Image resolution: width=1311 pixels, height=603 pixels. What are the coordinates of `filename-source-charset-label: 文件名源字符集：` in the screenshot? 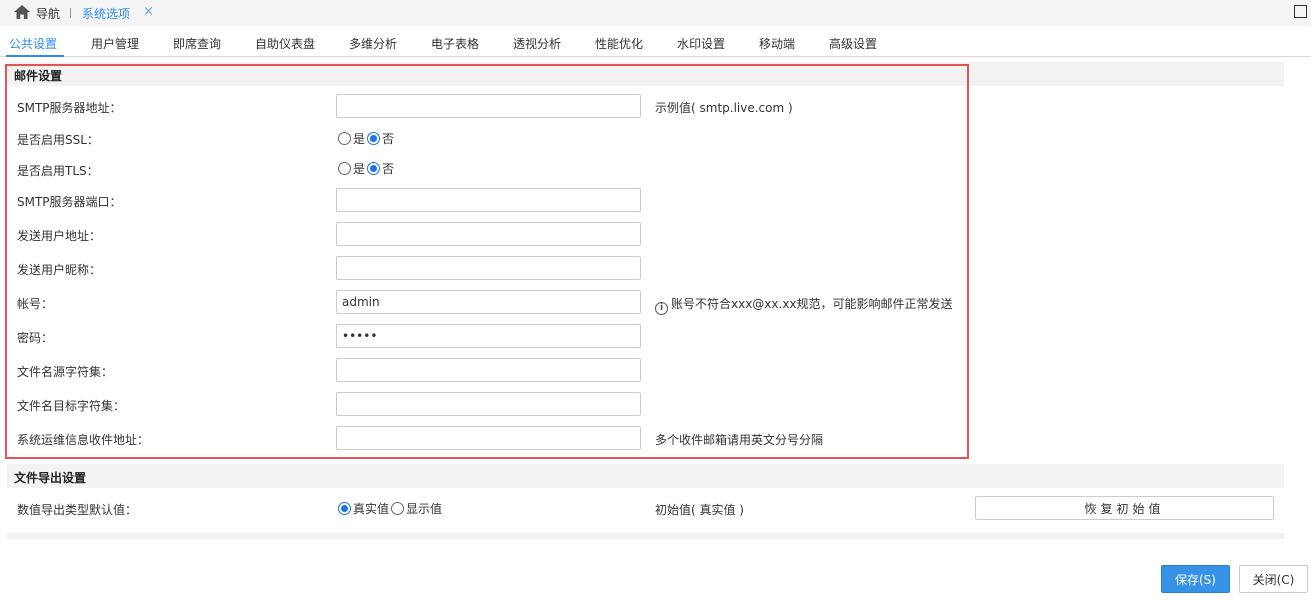 It's located at (65, 372).